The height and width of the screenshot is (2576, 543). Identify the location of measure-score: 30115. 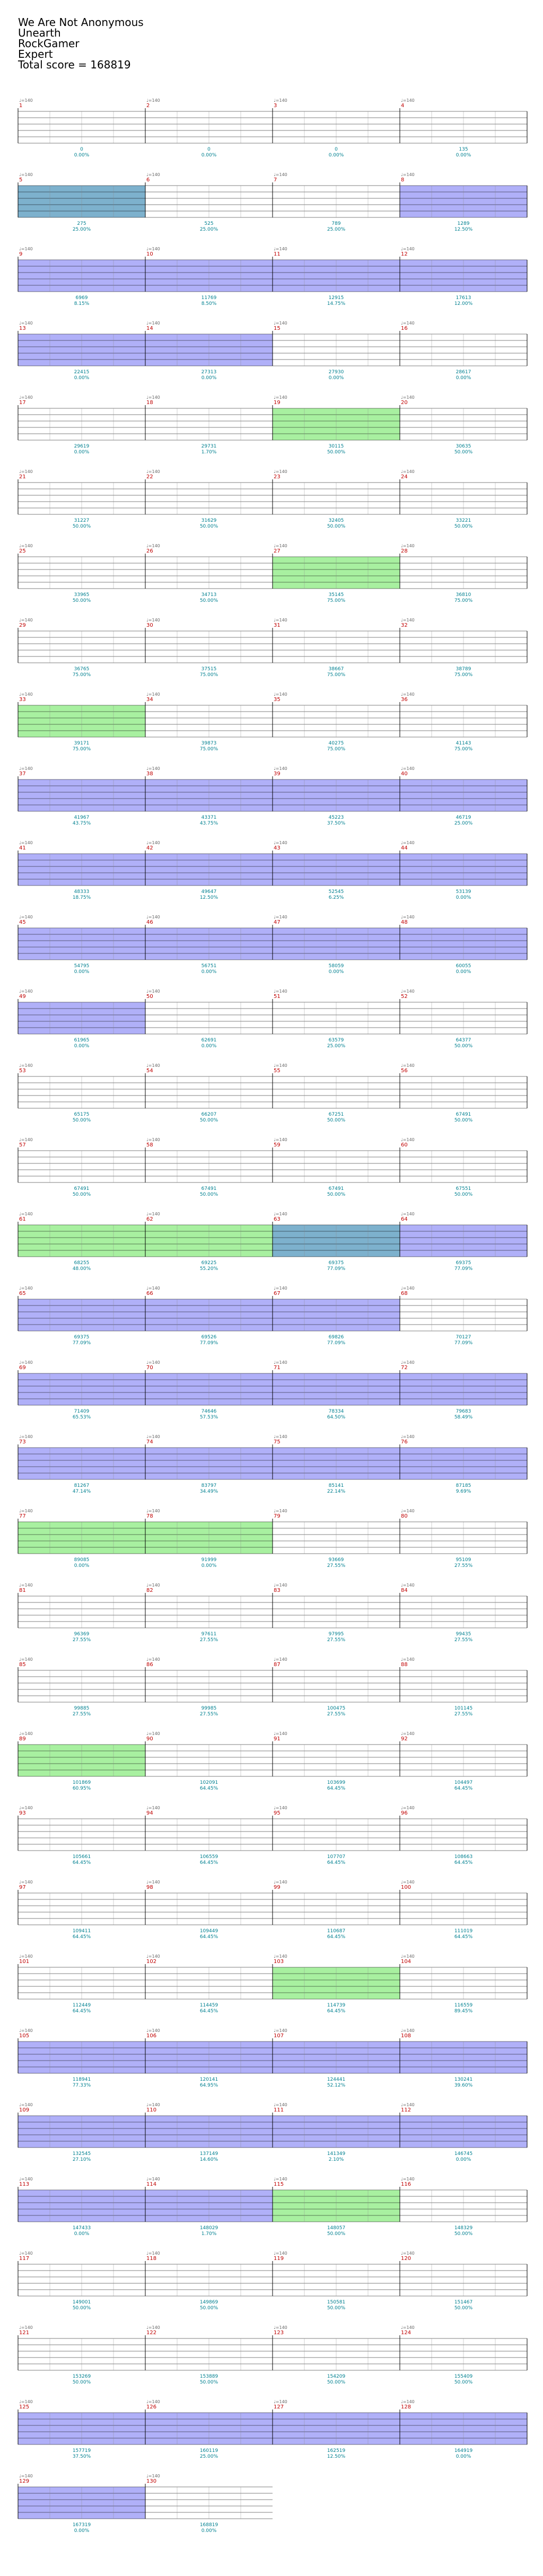
(336, 446).